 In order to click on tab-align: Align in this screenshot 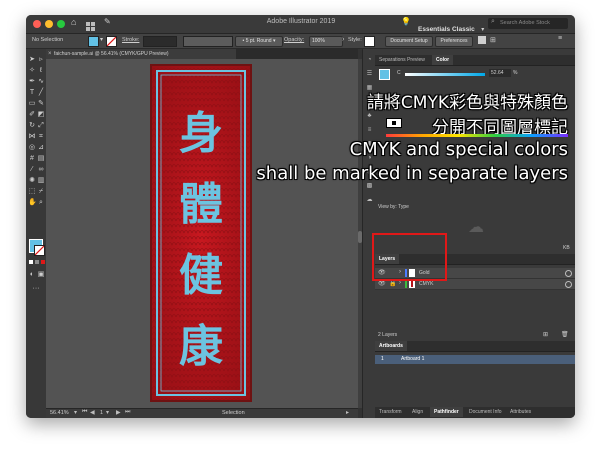, I will do `click(417, 412)`.